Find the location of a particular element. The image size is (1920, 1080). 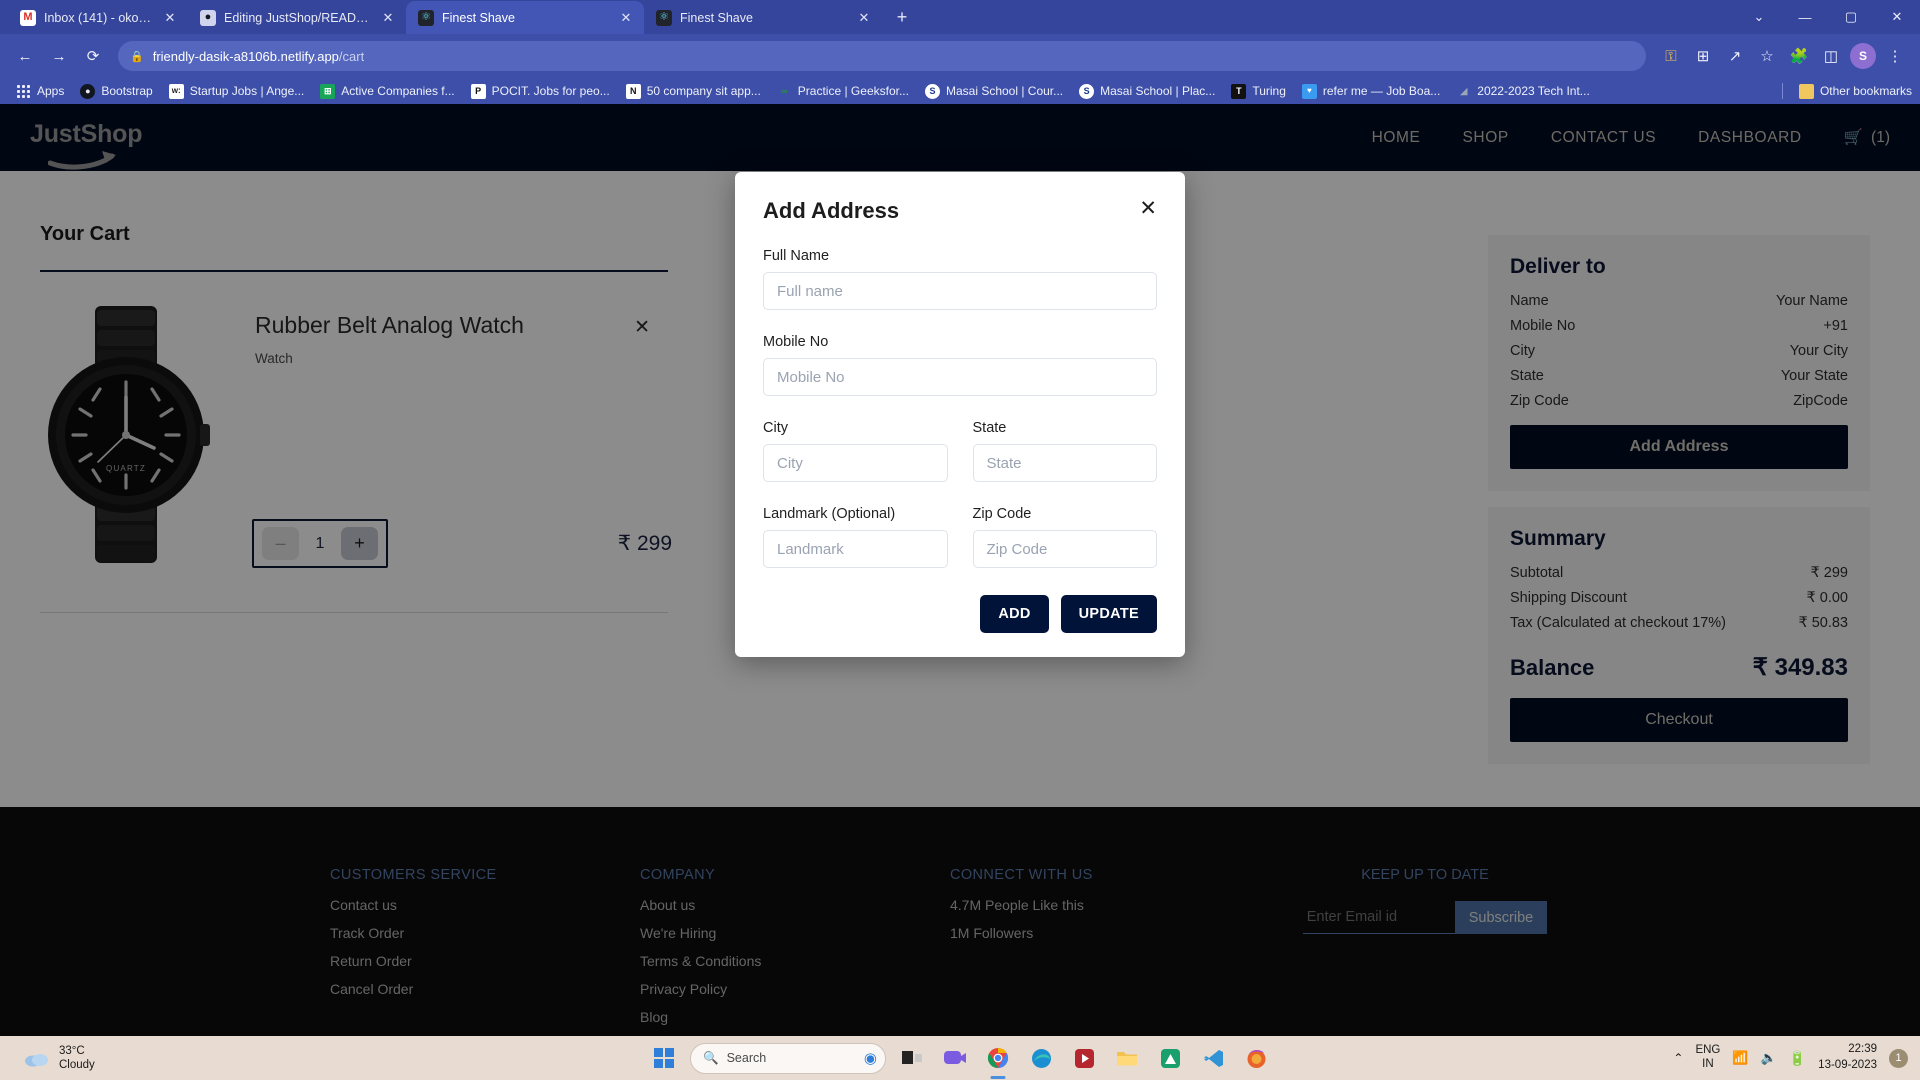

kebab-menu-icon: ⋮ is located at coordinates (1895, 56).